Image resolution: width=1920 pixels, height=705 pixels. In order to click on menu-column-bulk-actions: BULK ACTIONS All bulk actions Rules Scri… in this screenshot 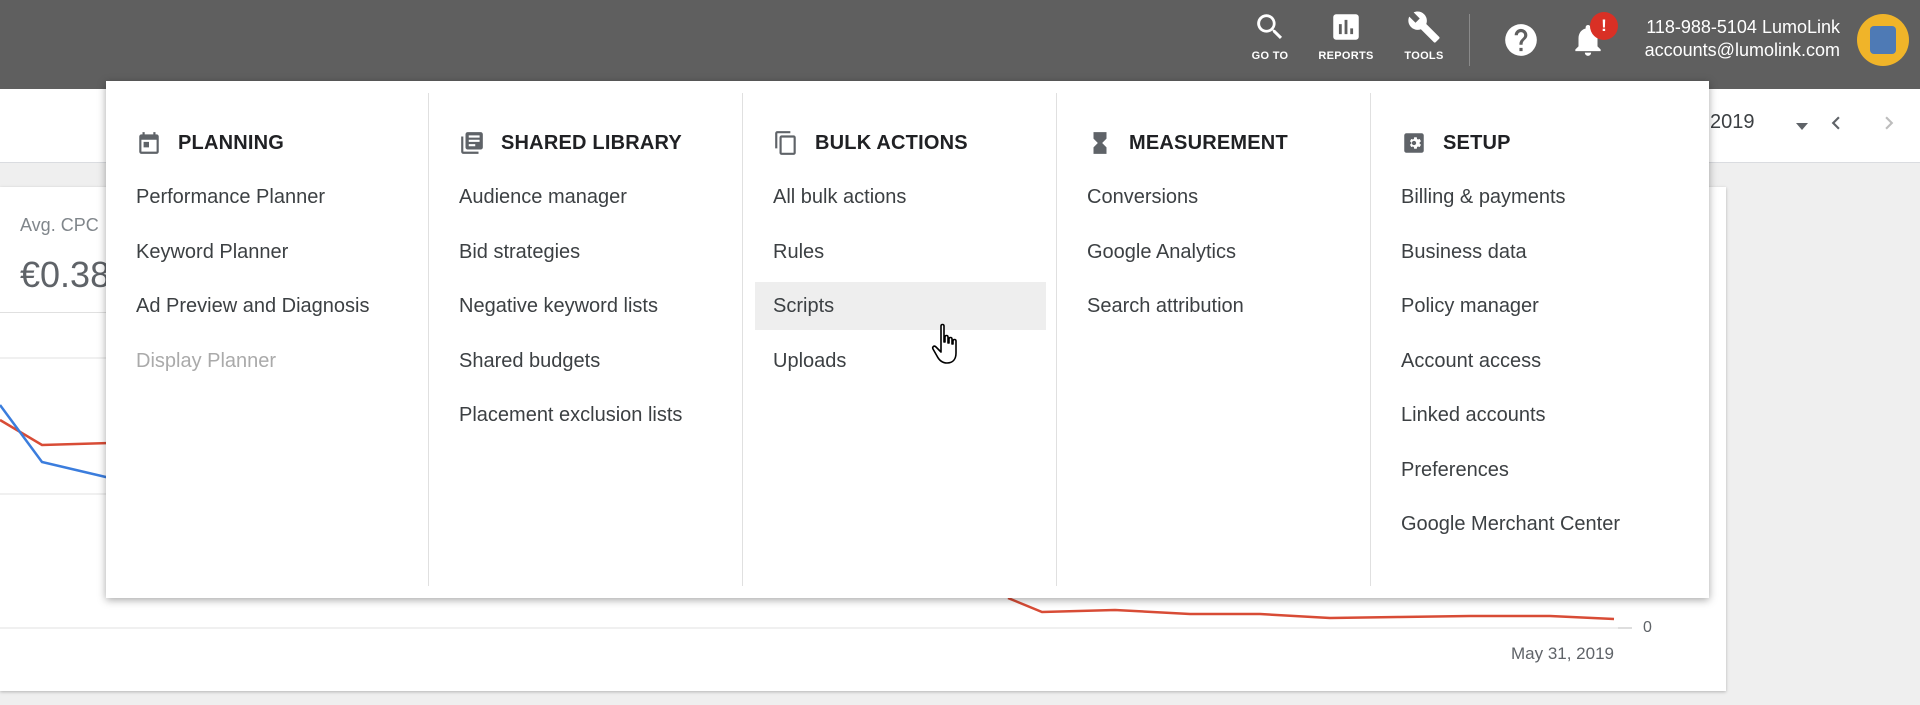, I will do `click(899, 339)`.